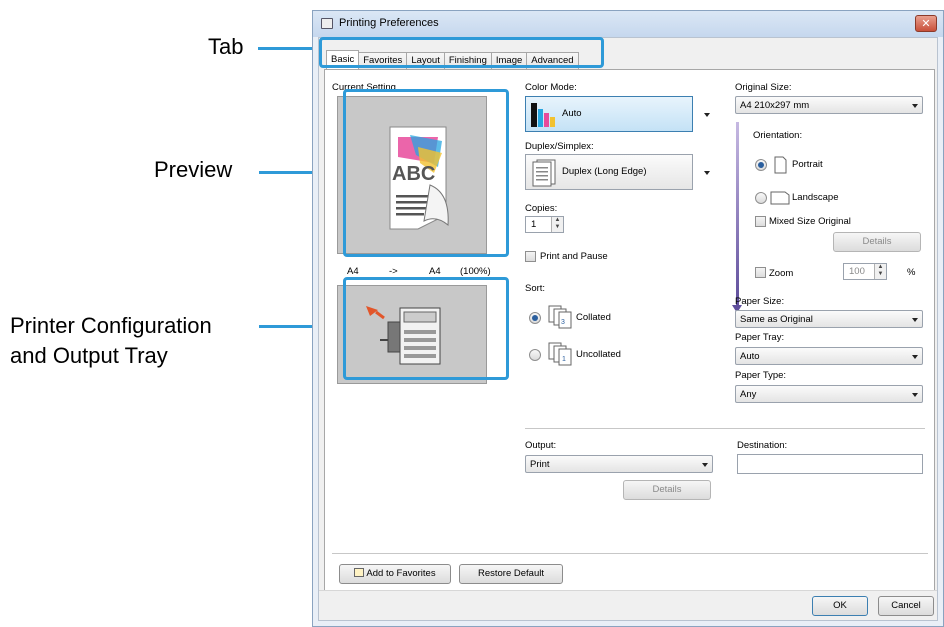 The width and height of the screenshot is (944, 627). I want to click on output-details-button: Details, so click(667, 490).